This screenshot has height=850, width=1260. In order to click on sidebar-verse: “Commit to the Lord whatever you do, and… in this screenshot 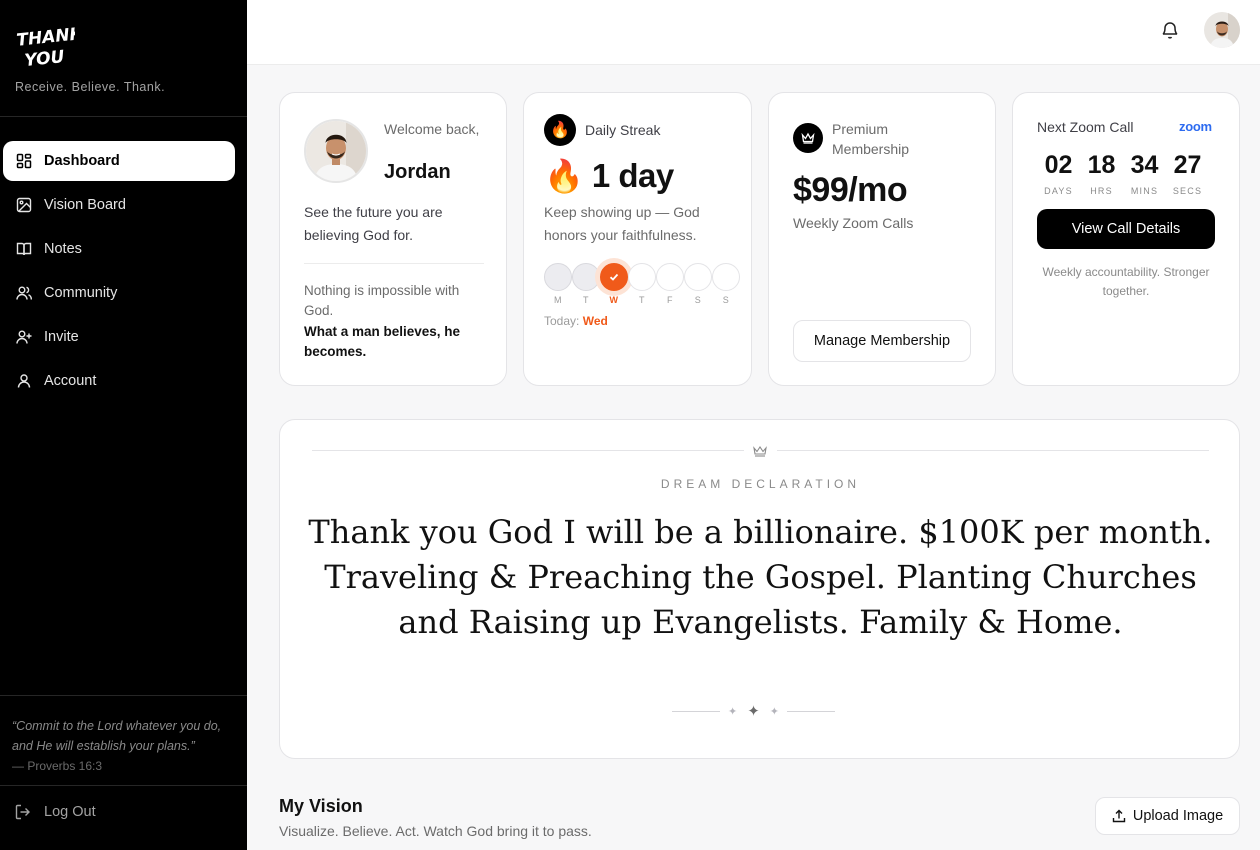, I will do `click(117, 736)`.